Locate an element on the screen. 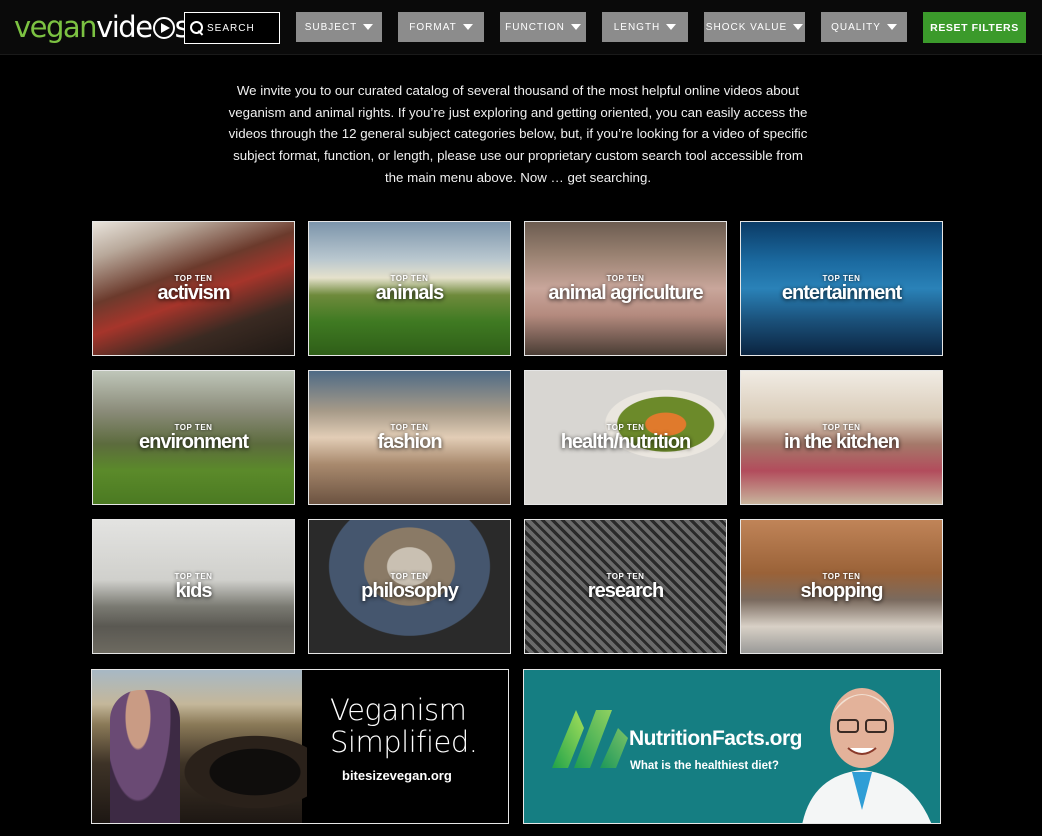  filter-shock-value-dropdown: SHOCK VALUE is located at coordinates (754, 27).